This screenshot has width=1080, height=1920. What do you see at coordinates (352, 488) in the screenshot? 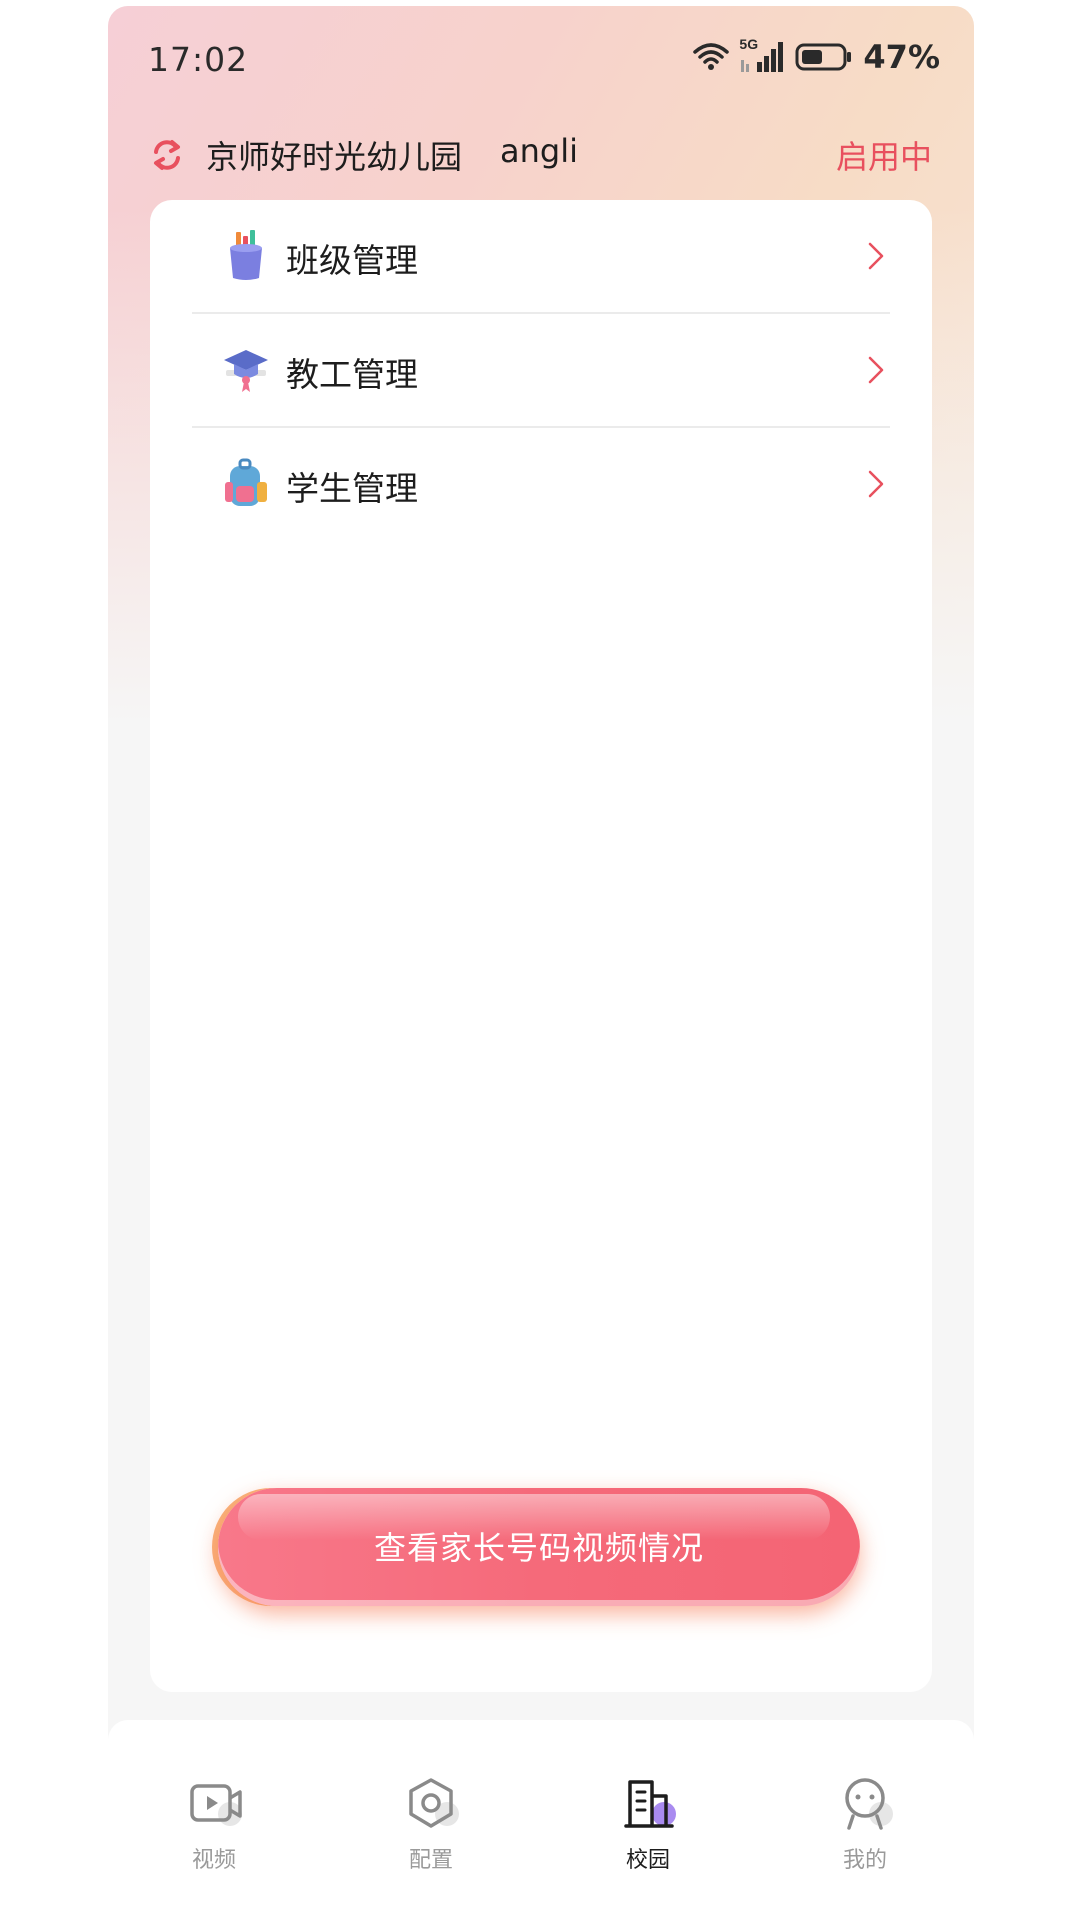
I see `menu-item-label: 学生管理` at bounding box center [352, 488].